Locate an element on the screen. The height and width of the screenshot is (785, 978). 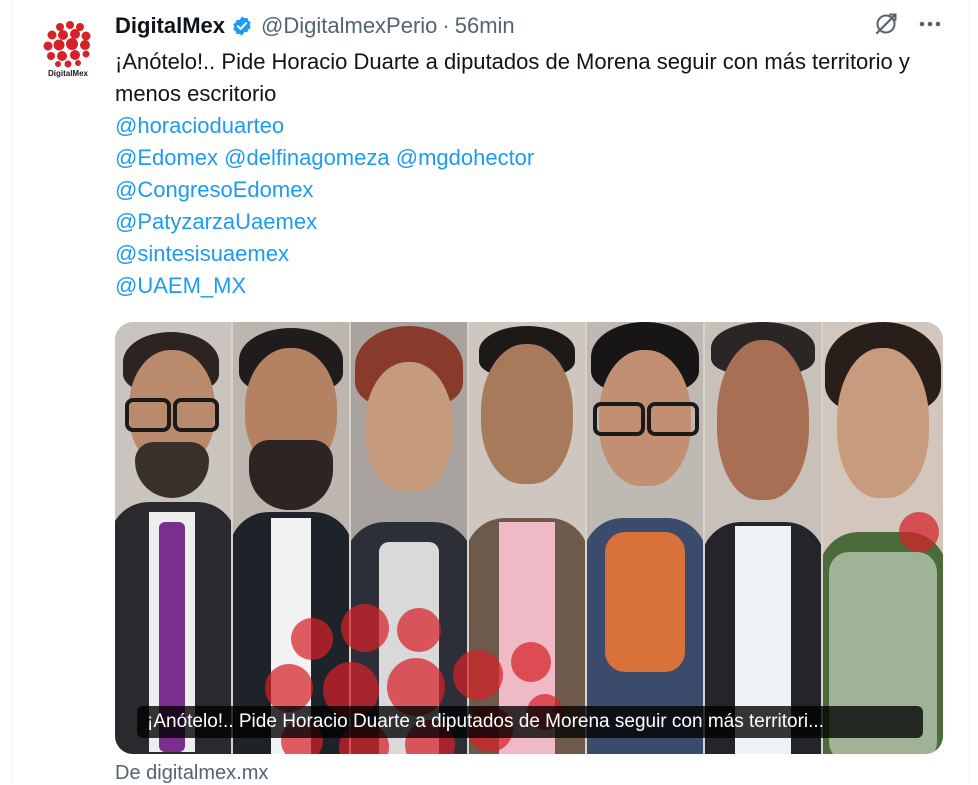
mention-line: @sintesisuaemex is located at coordinates (324, 254).